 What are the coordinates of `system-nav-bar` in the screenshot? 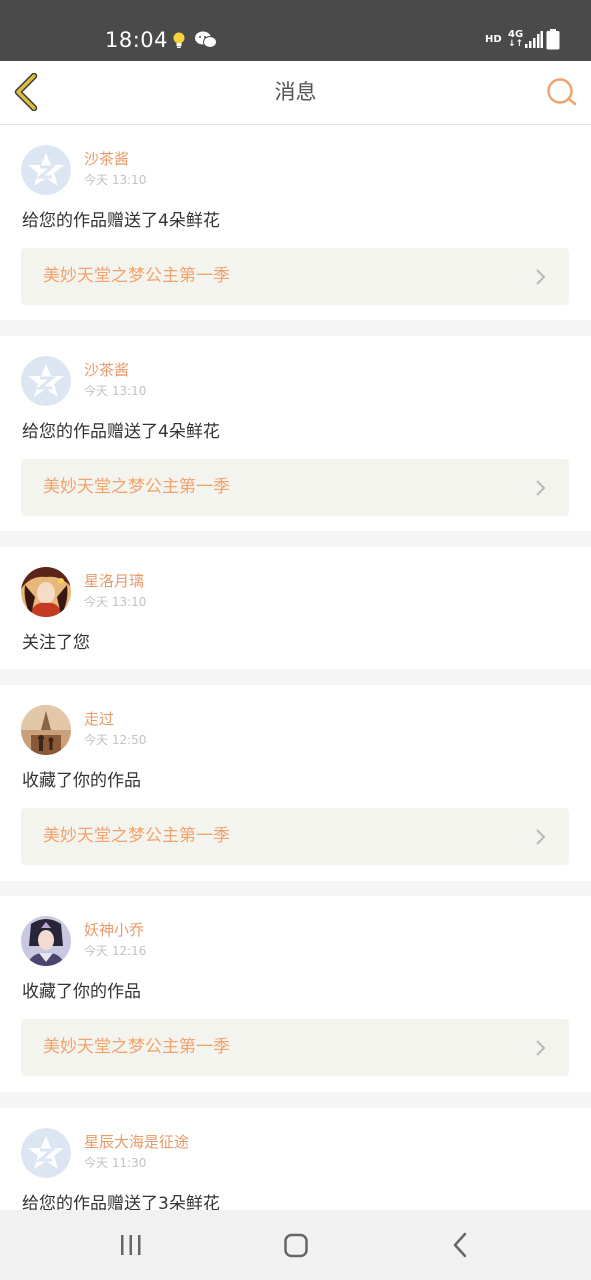 It's located at (295, 1245).